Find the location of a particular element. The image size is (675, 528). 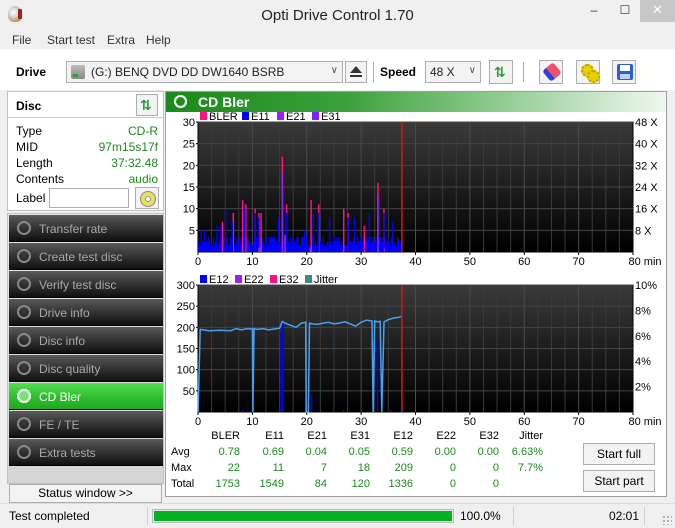

gears-icon is located at coordinates (590, 73).